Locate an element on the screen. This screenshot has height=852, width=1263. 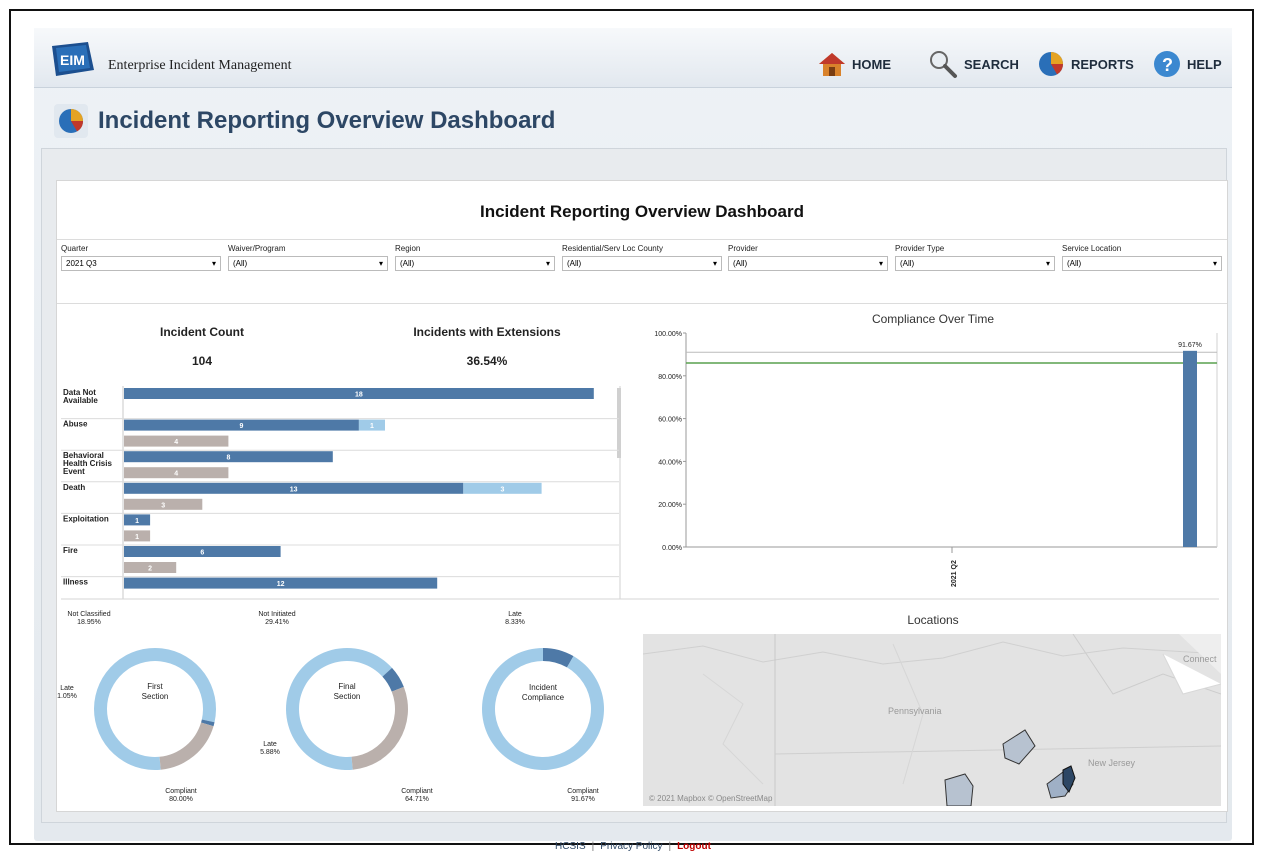
map-label: Pennsylvania is located at coordinates (915, 711).